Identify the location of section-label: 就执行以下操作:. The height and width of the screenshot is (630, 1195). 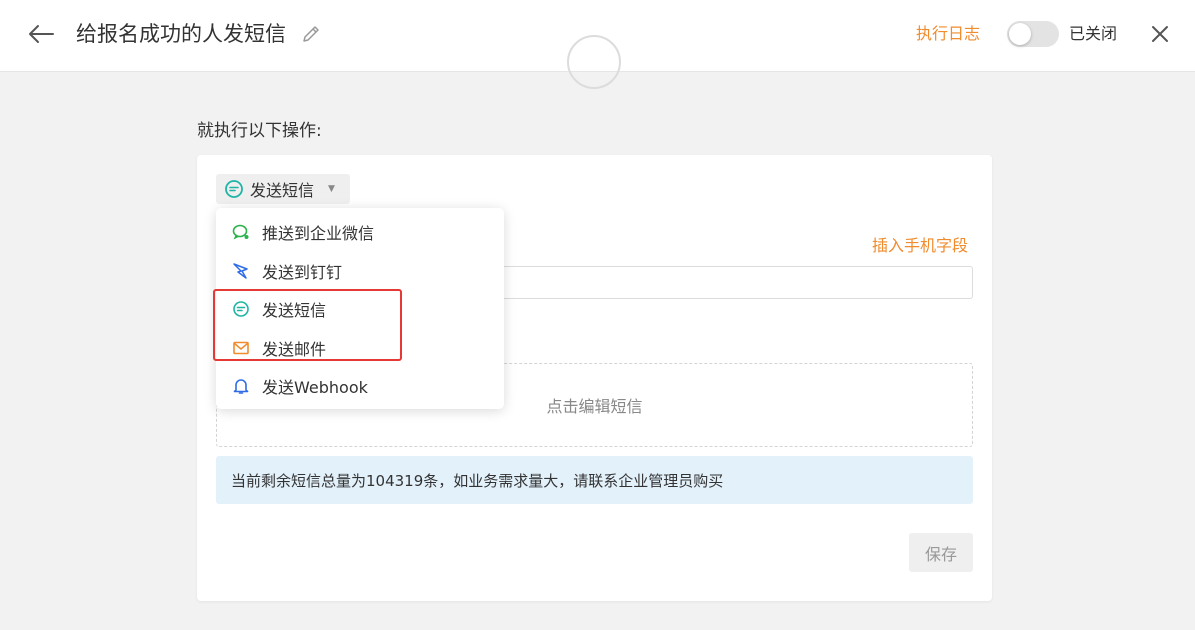
(259, 131).